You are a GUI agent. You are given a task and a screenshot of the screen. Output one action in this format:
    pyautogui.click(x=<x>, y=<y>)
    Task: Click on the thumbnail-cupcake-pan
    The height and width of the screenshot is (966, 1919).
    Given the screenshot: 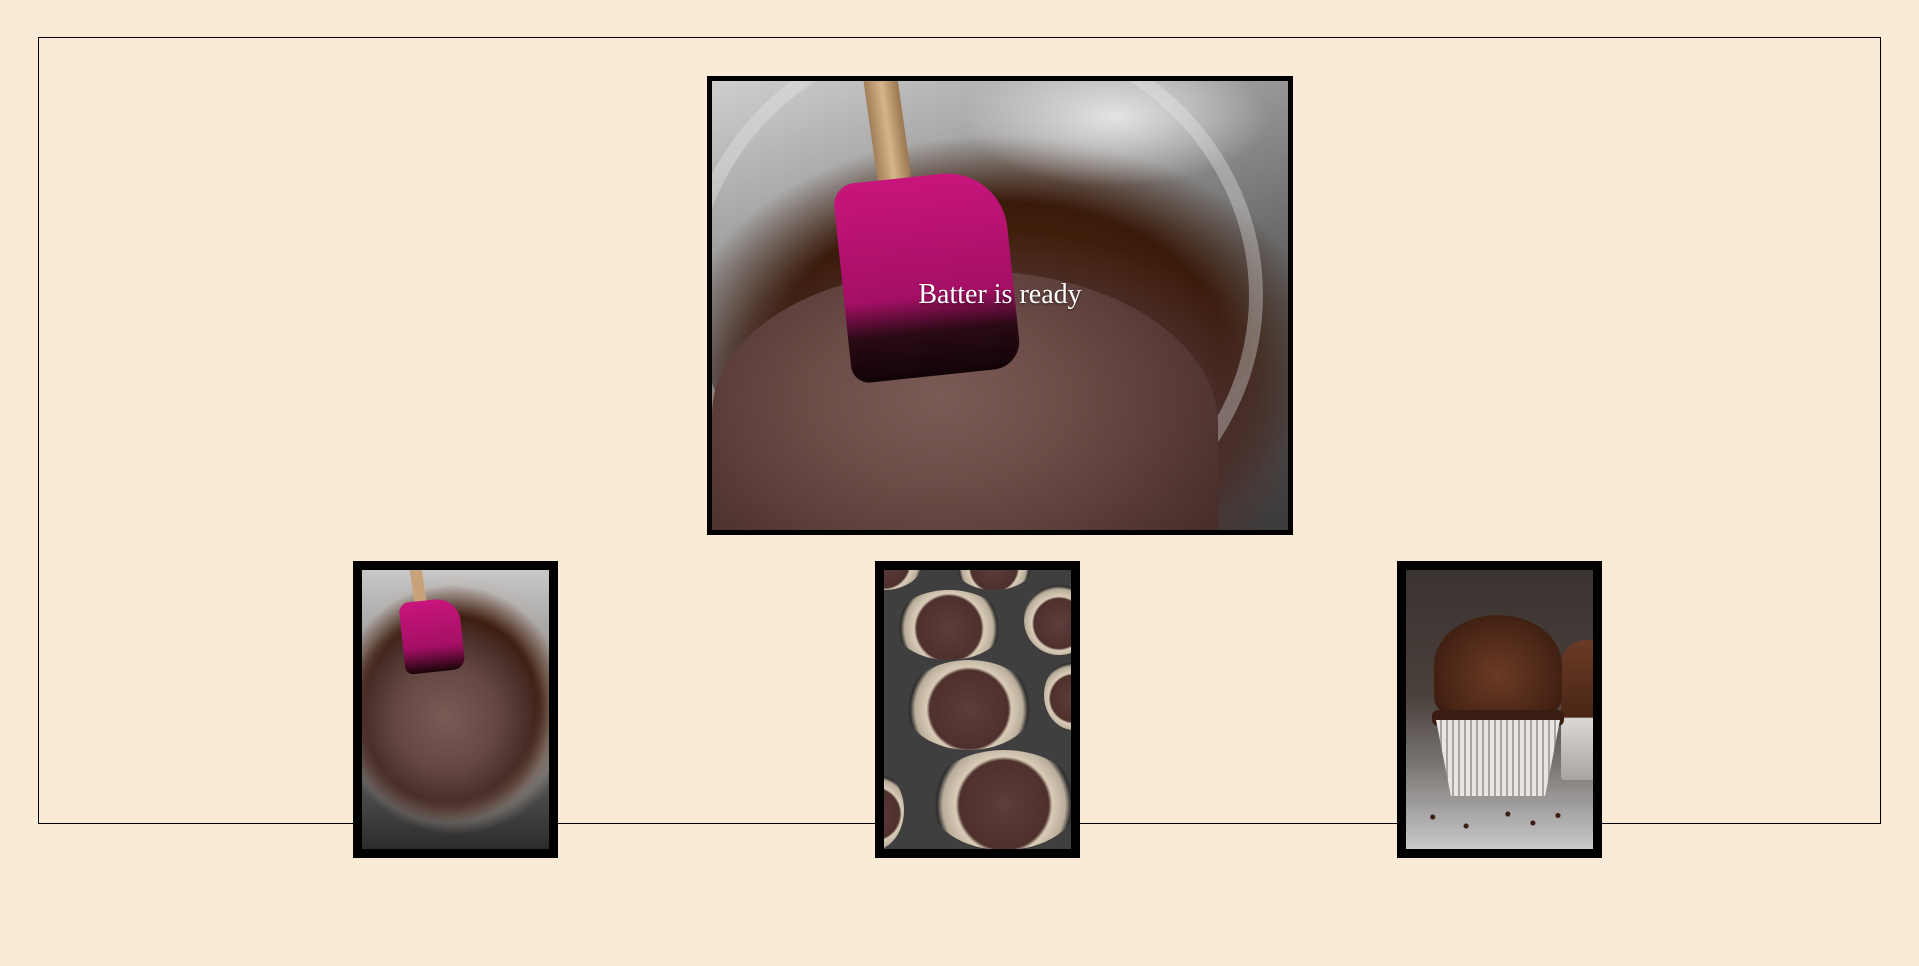 What is the action you would take?
    pyautogui.click(x=977, y=709)
    